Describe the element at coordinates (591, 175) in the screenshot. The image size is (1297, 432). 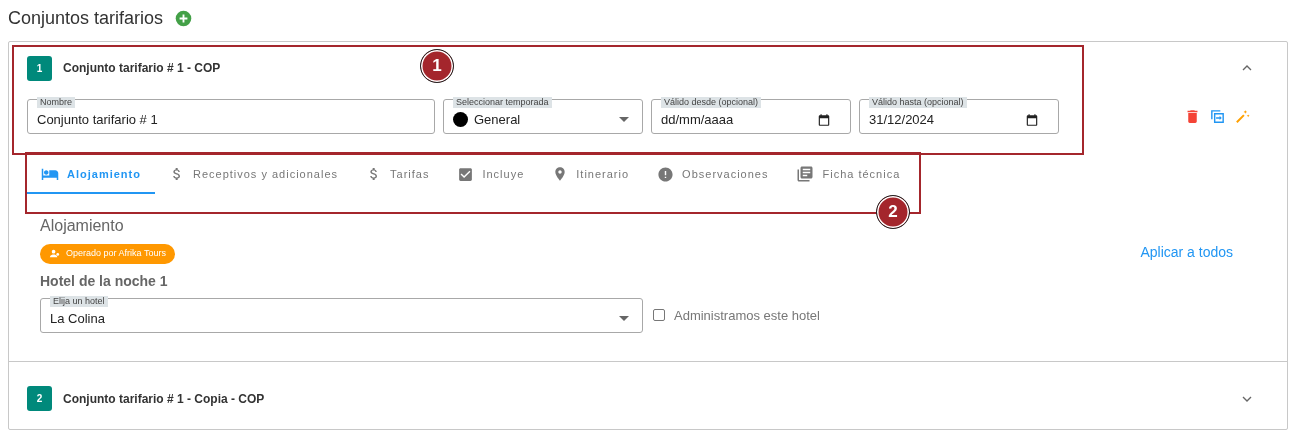
I see `tab: Itinerario` at that location.